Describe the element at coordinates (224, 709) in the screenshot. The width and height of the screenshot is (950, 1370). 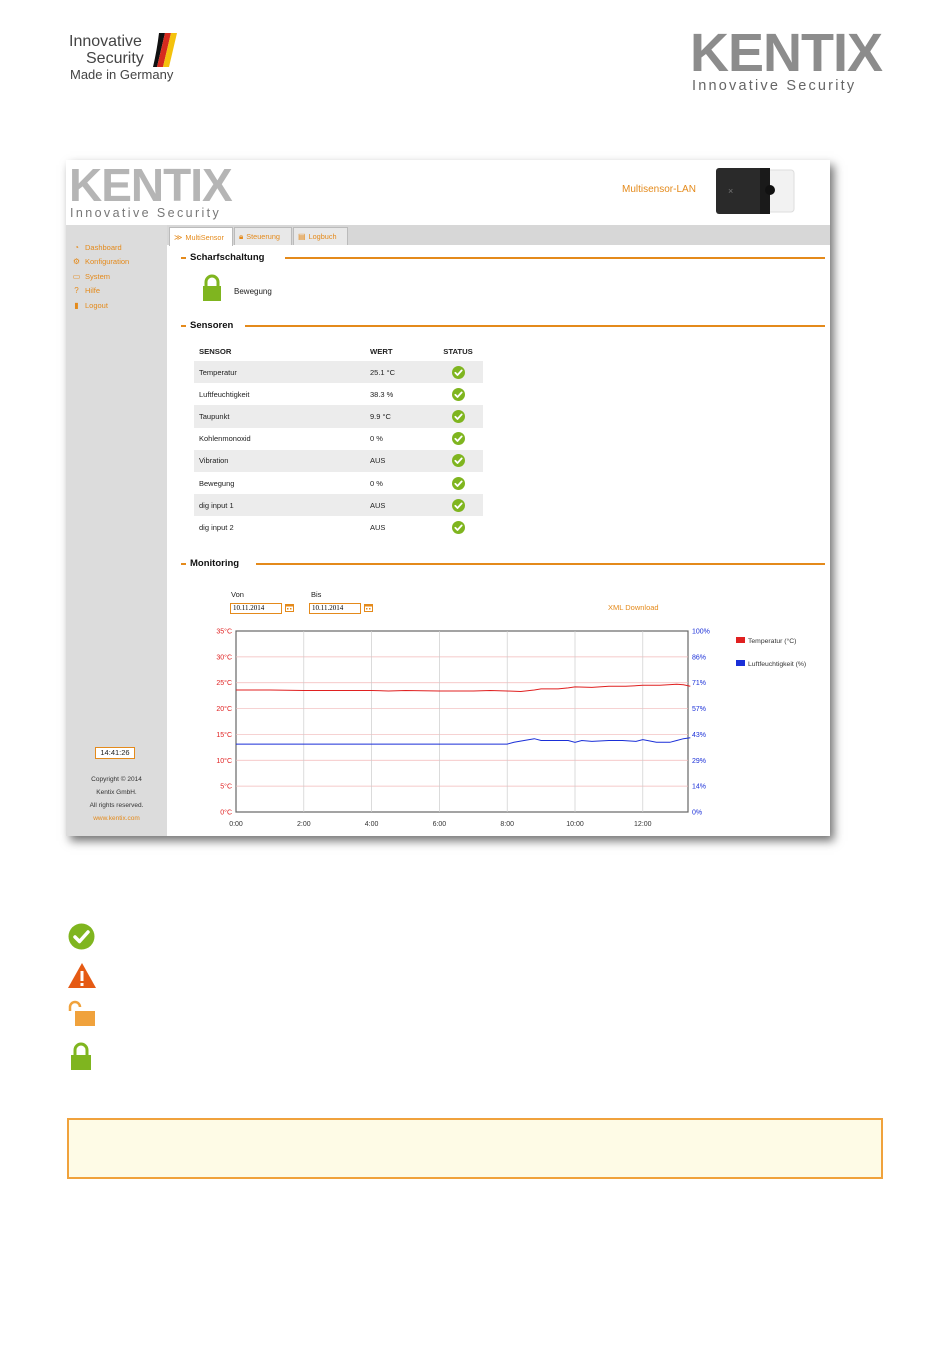
I see `y-left-tick-label: 20°C` at that location.